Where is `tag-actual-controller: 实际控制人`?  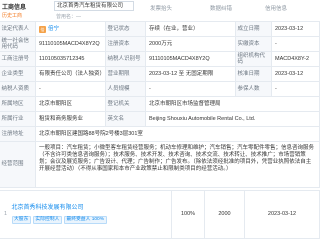
tag-actual-controller: 实际控制人 is located at coordinates (47, 219).